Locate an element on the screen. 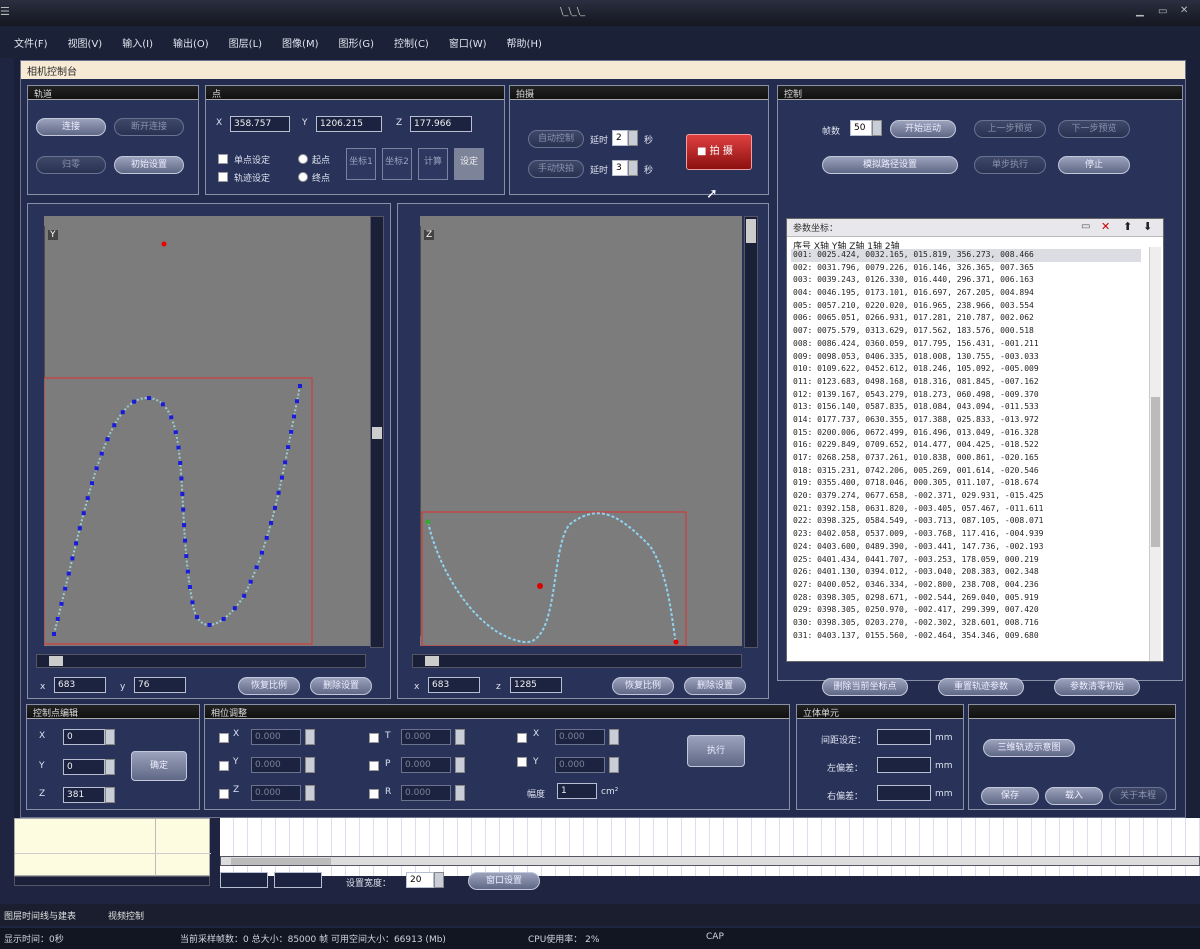  y-hscroll-thumb is located at coordinates (56, 661).